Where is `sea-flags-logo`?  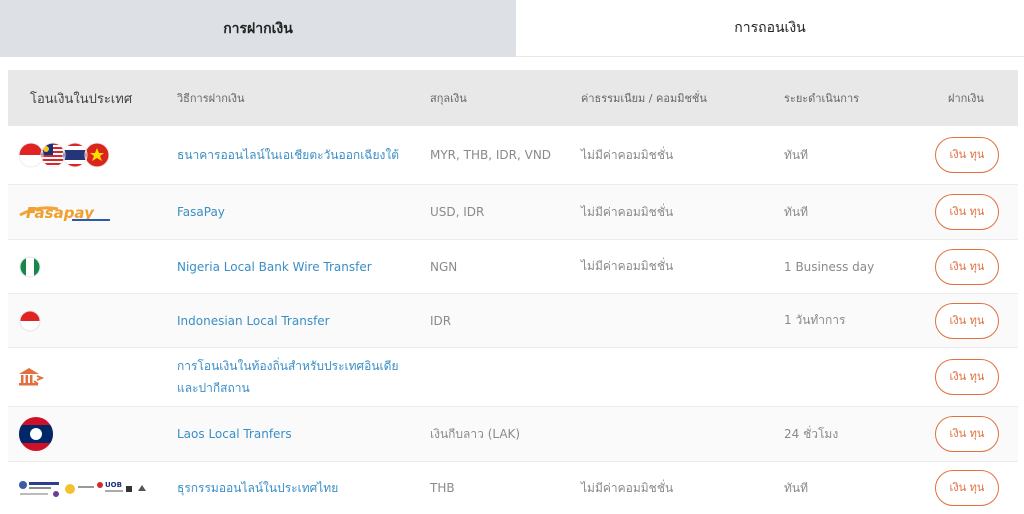
sea-flags-logo is located at coordinates (64, 155).